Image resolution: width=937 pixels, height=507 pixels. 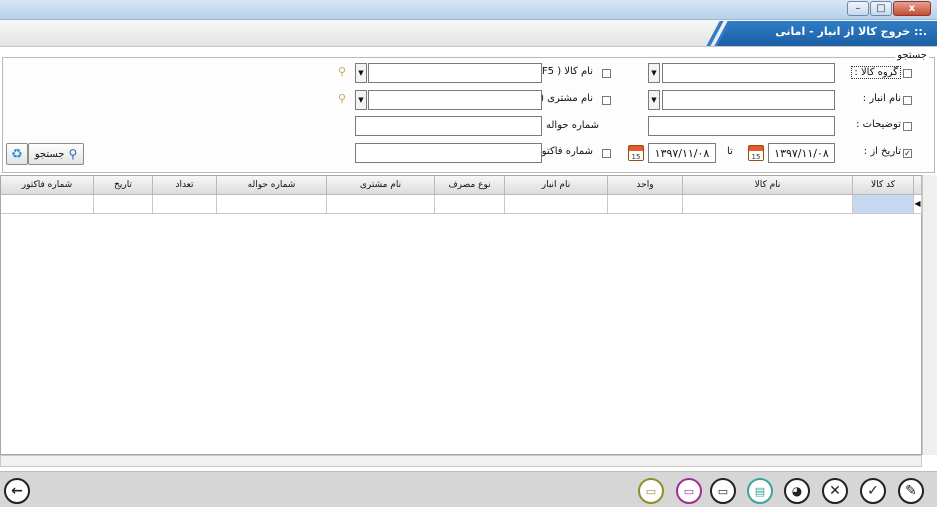 What do you see at coordinates (873, 491) in the screenshot?
I see `check-icon: ✓` at bounding box center [873, 491].